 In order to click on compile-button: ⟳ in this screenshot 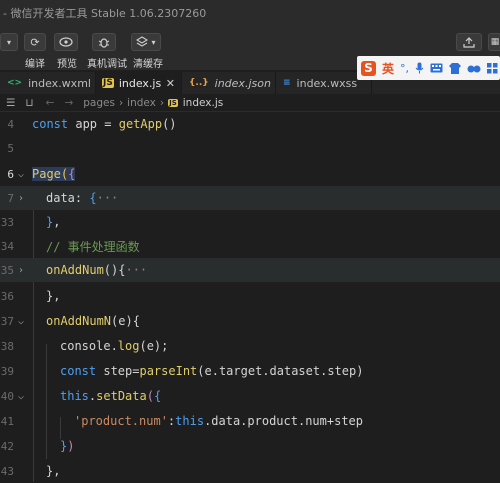, I will do `click(35, 42)`.